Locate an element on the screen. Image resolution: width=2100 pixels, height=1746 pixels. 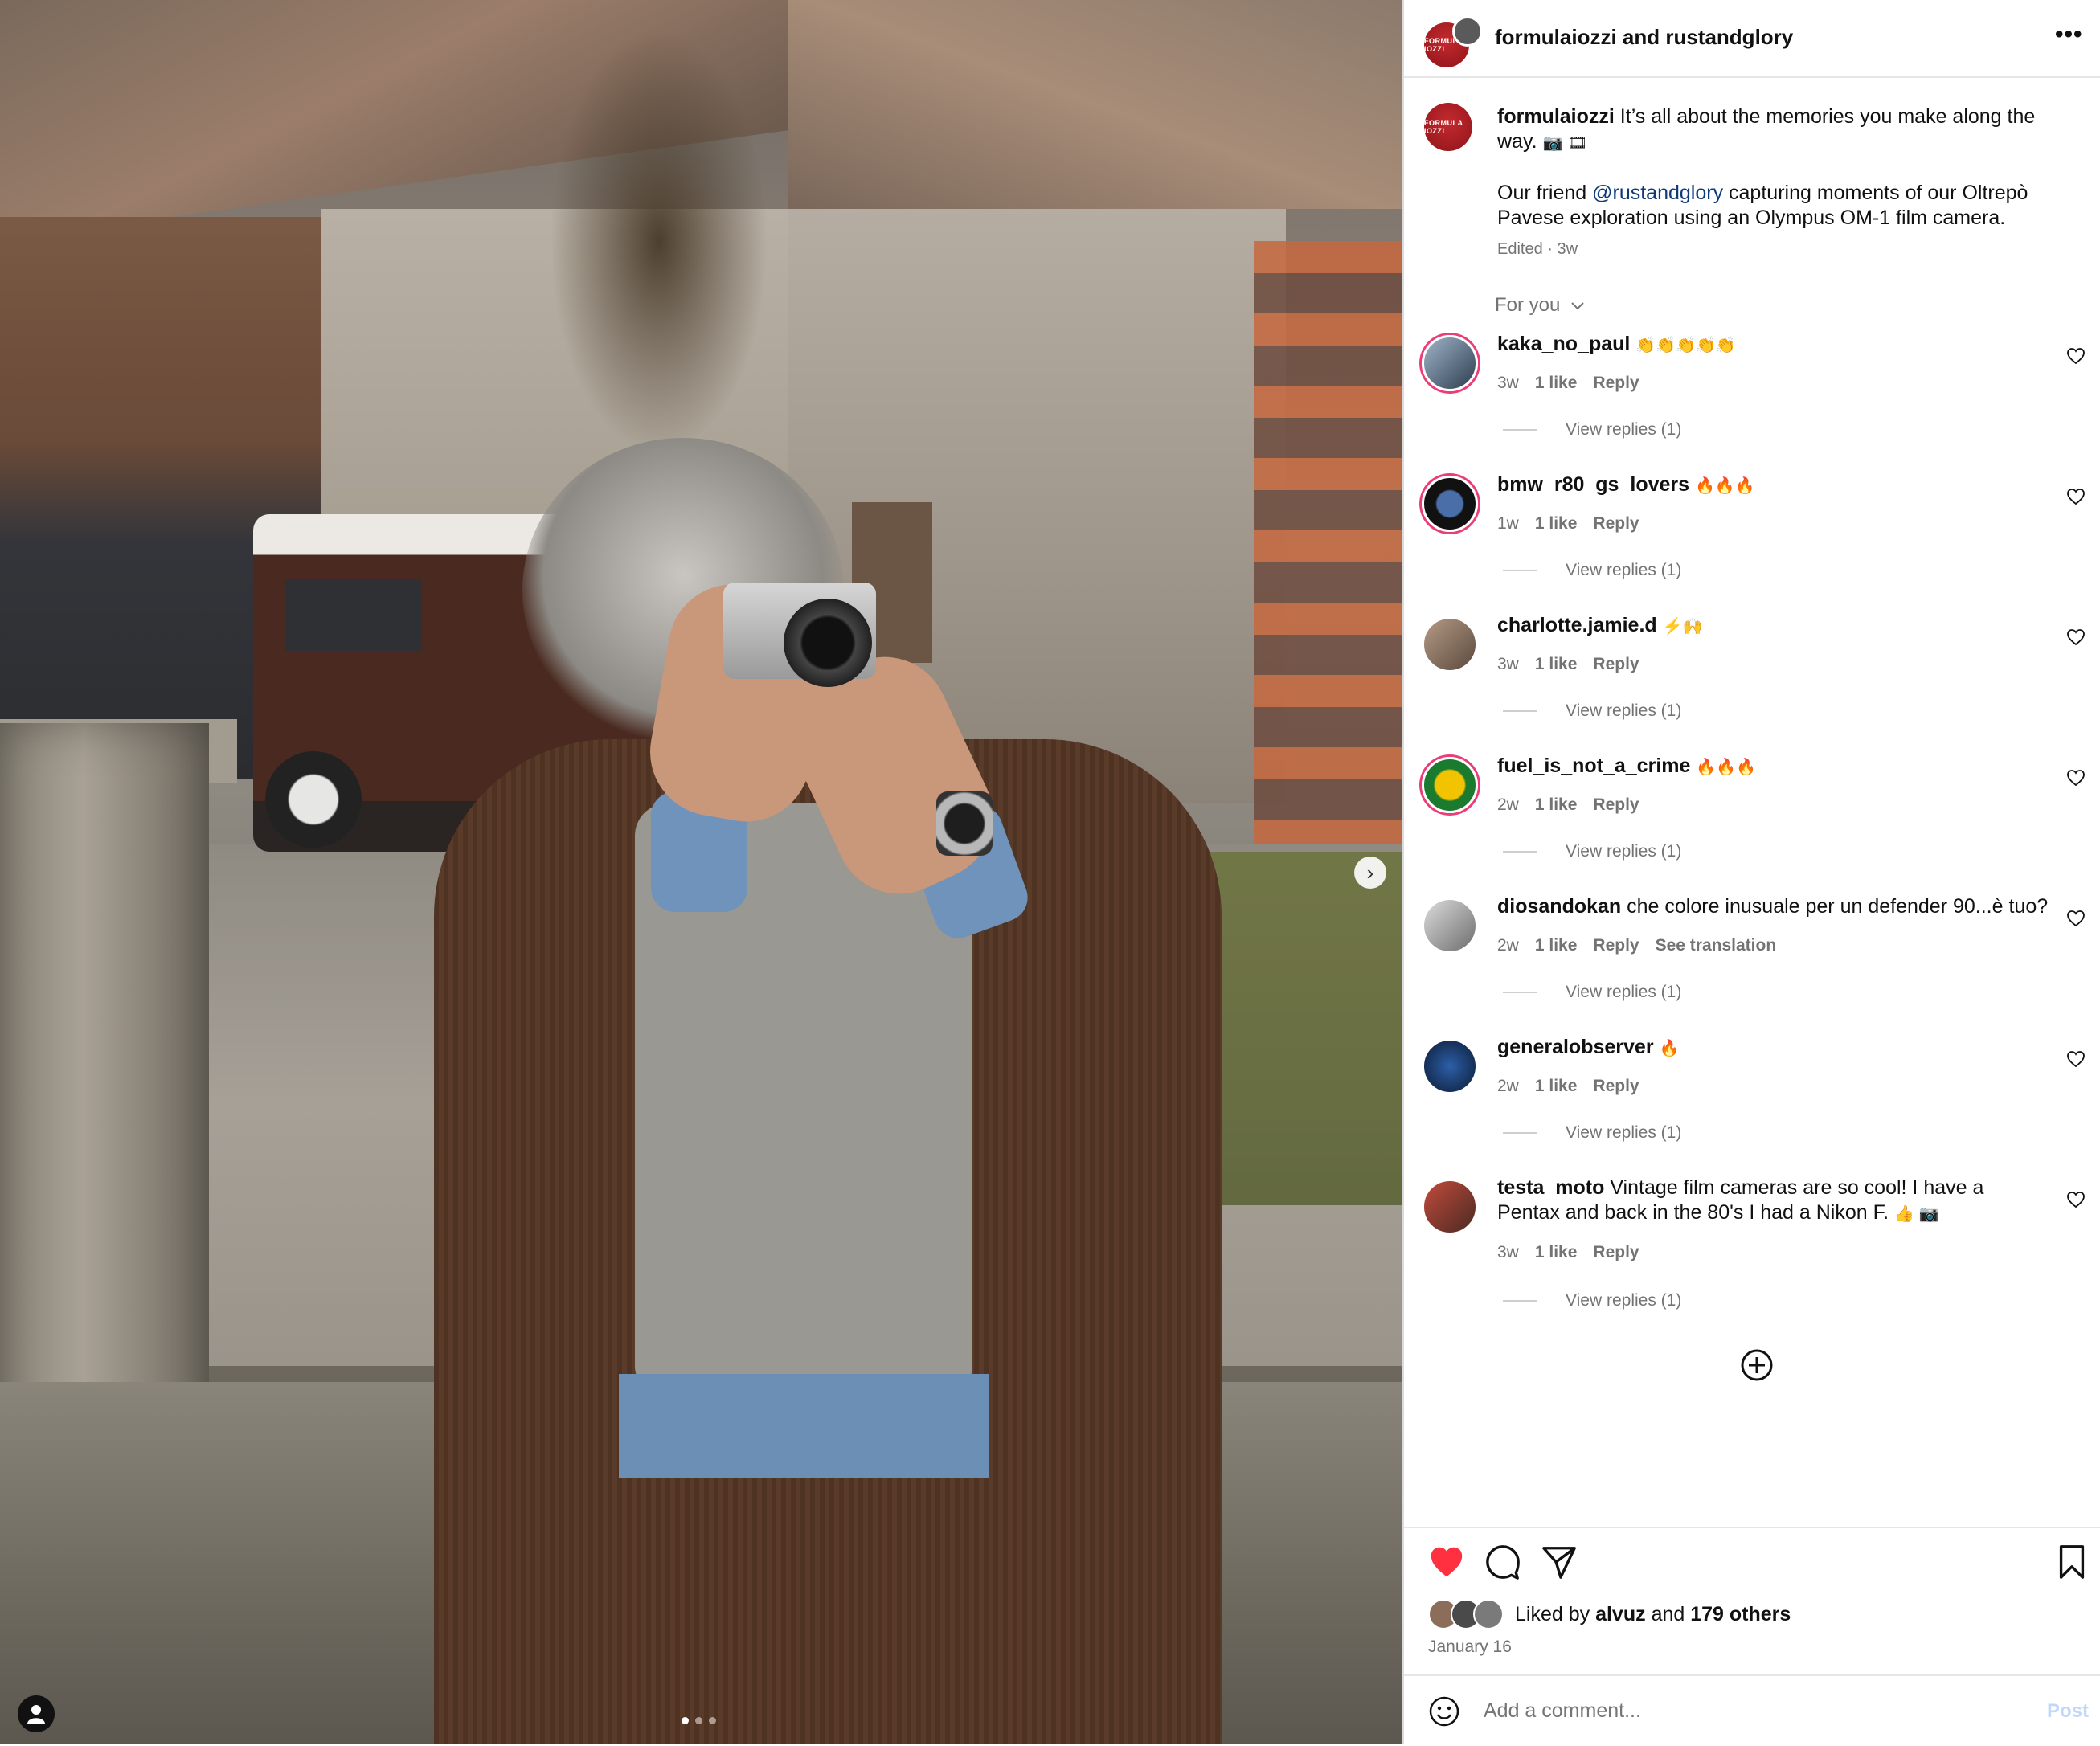
brand-logo-text: FORMULA IOZZI is located at coordinates (1443, 127).